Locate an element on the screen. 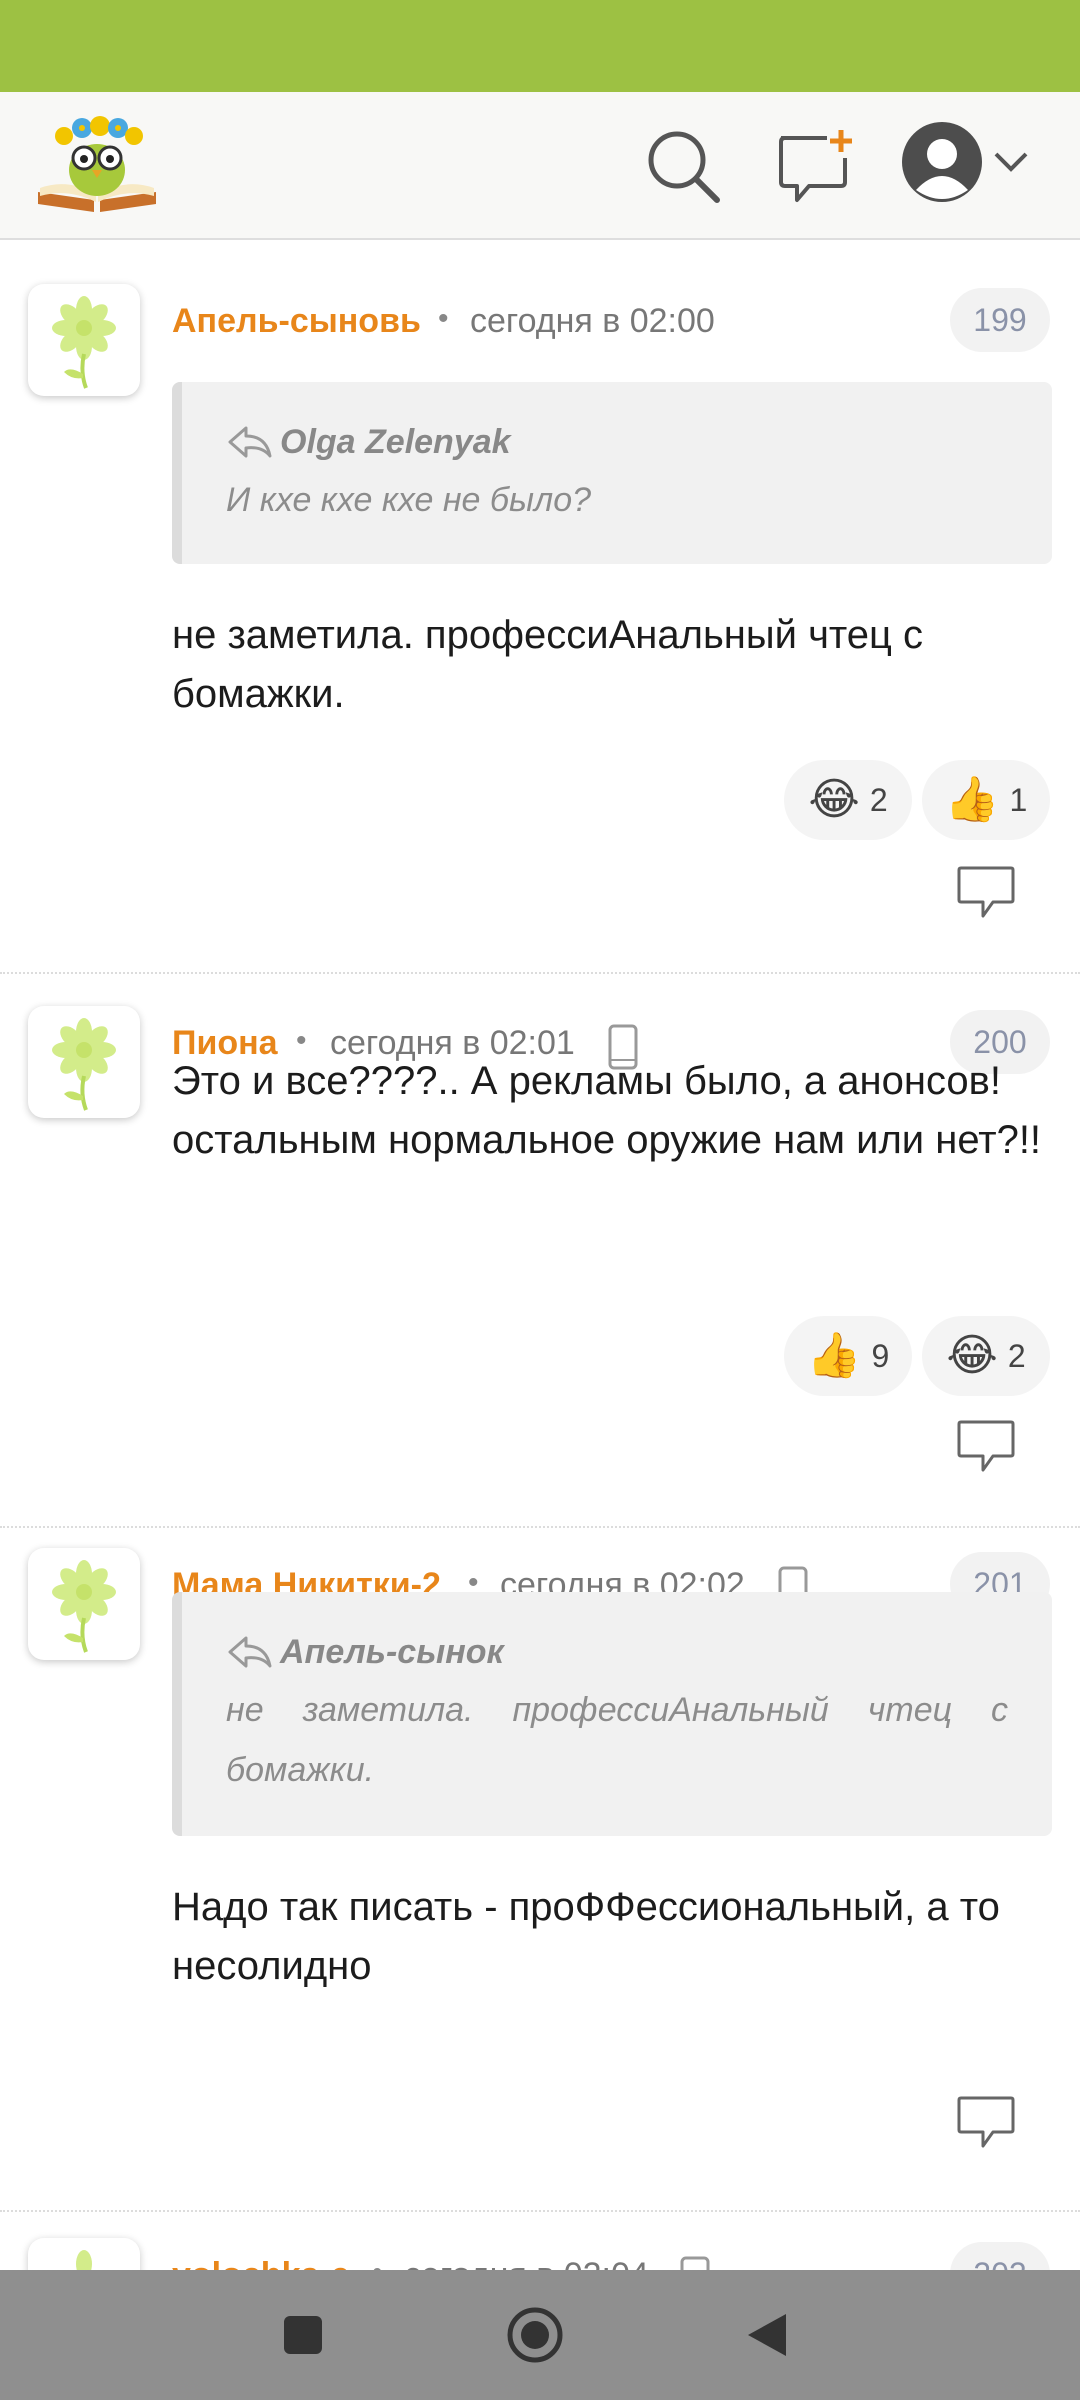  chevron-down-icon is located at coordinates (1011, 162).